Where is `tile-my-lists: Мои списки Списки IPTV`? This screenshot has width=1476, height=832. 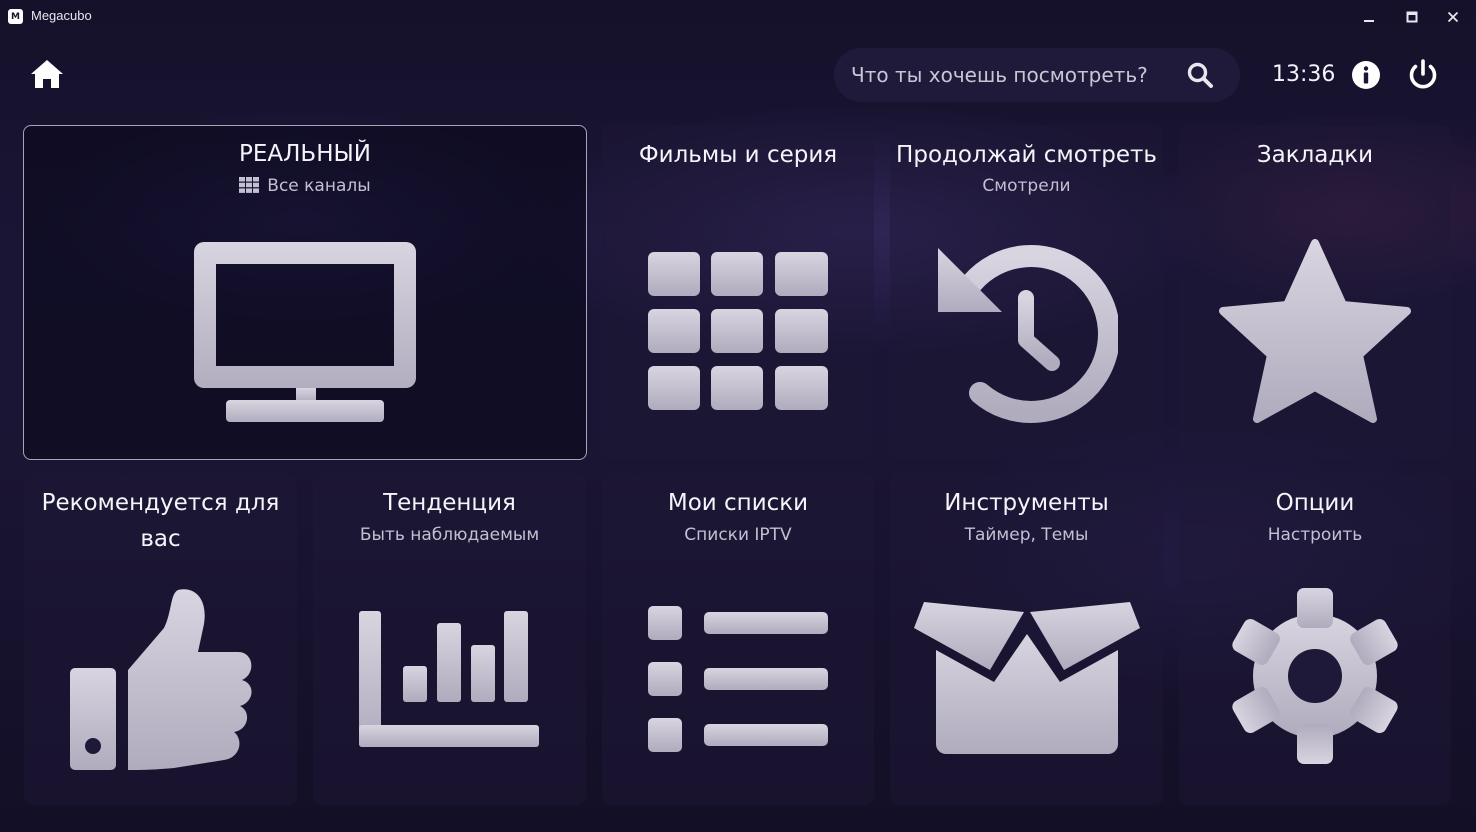 tile-my-lists: Мои списки Списки IPTV is located at coordinates (738, 639).